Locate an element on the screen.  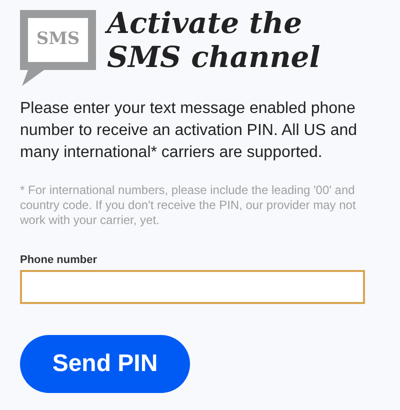
page-title: Activate the SMS channel is located at coordinates (238, 40).